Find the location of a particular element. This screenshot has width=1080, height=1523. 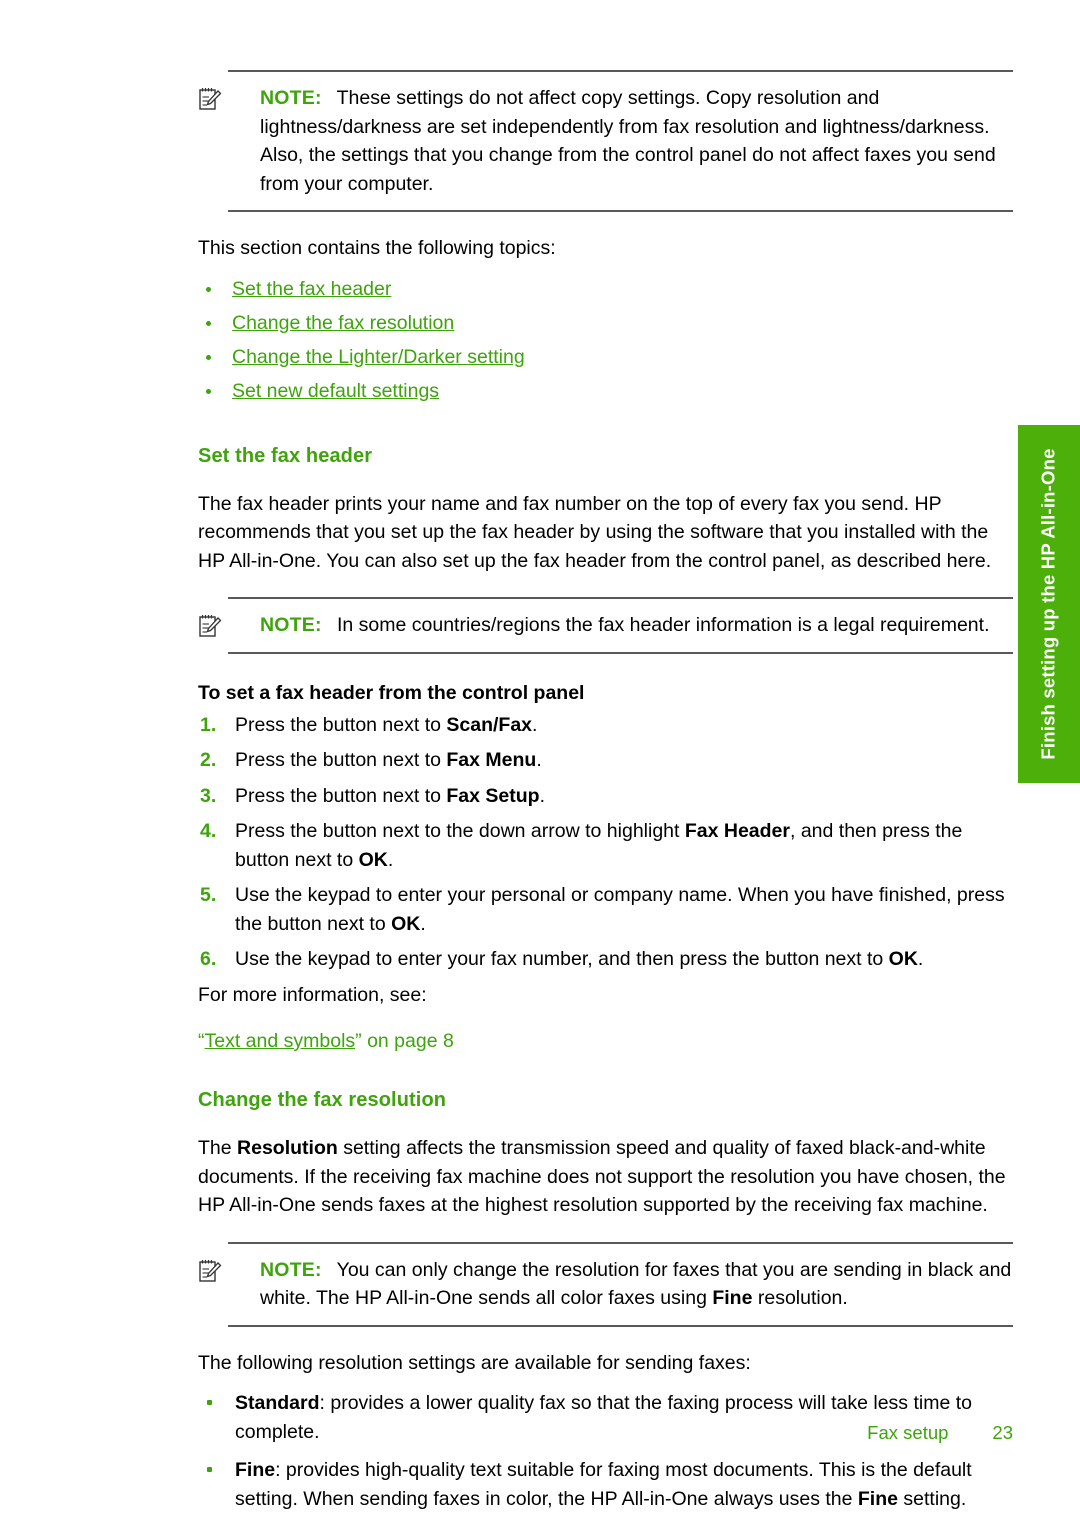

list-item: Change the Lighter/Darker setting is located at coordinates (605, 357).